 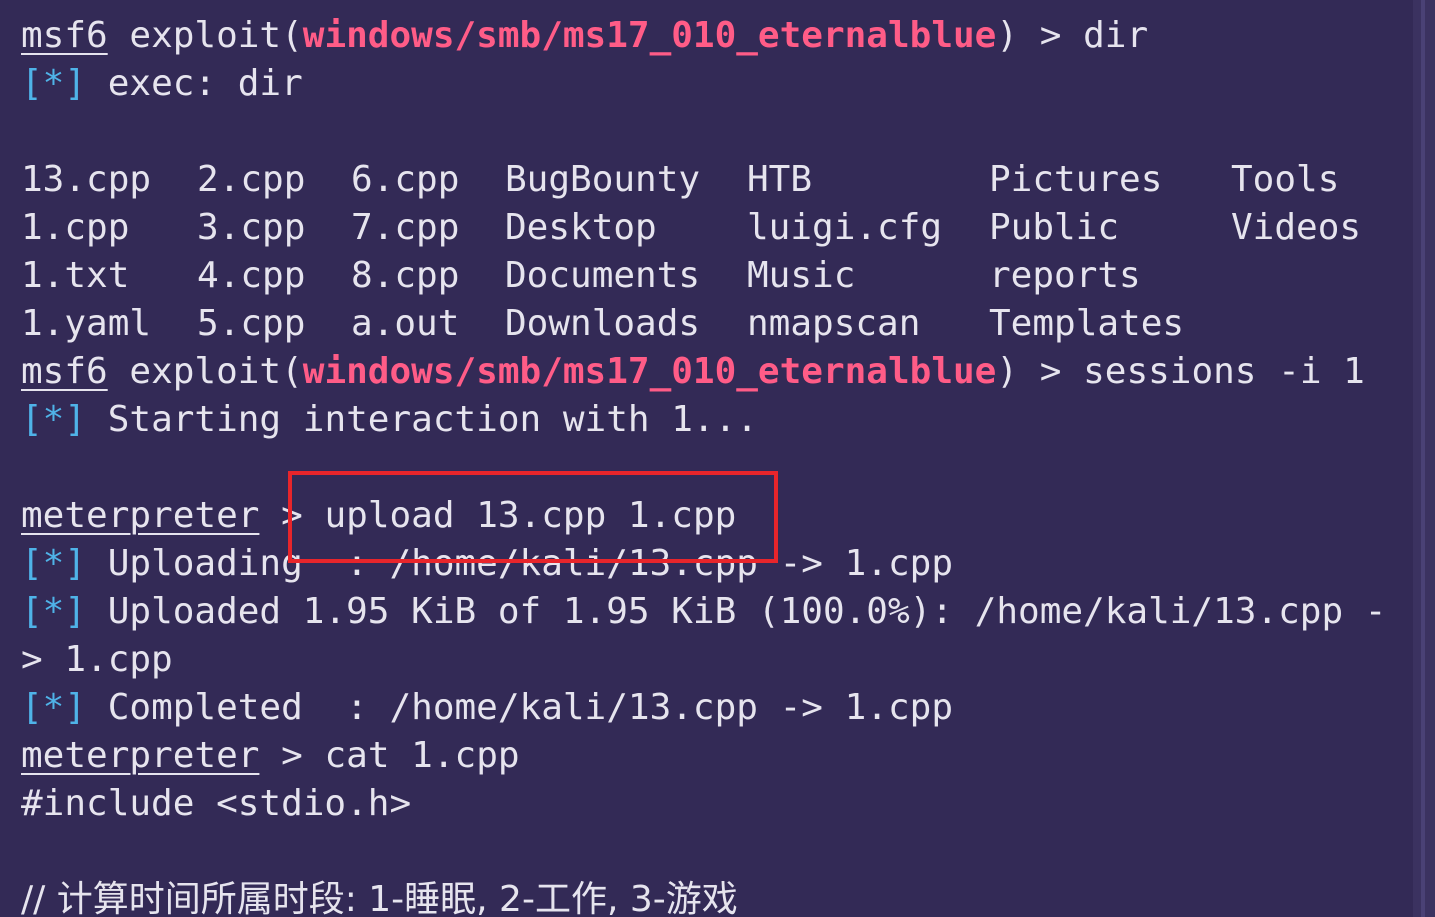 What do you see at coordinates (530, 707) in the screenshot?
I see `status-message: Completed : /home/kali/13.cpp -> 1.cpp` at bounding box center [530, 707].